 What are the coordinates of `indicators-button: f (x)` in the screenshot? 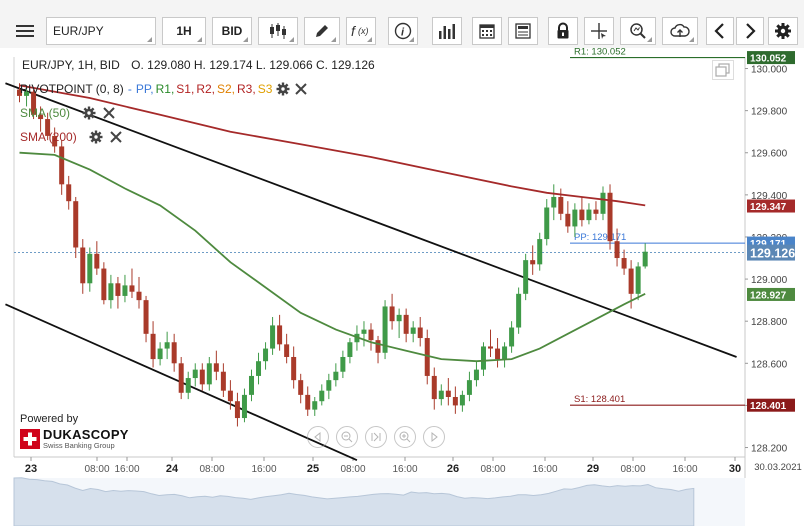 It's located at (361, 31).